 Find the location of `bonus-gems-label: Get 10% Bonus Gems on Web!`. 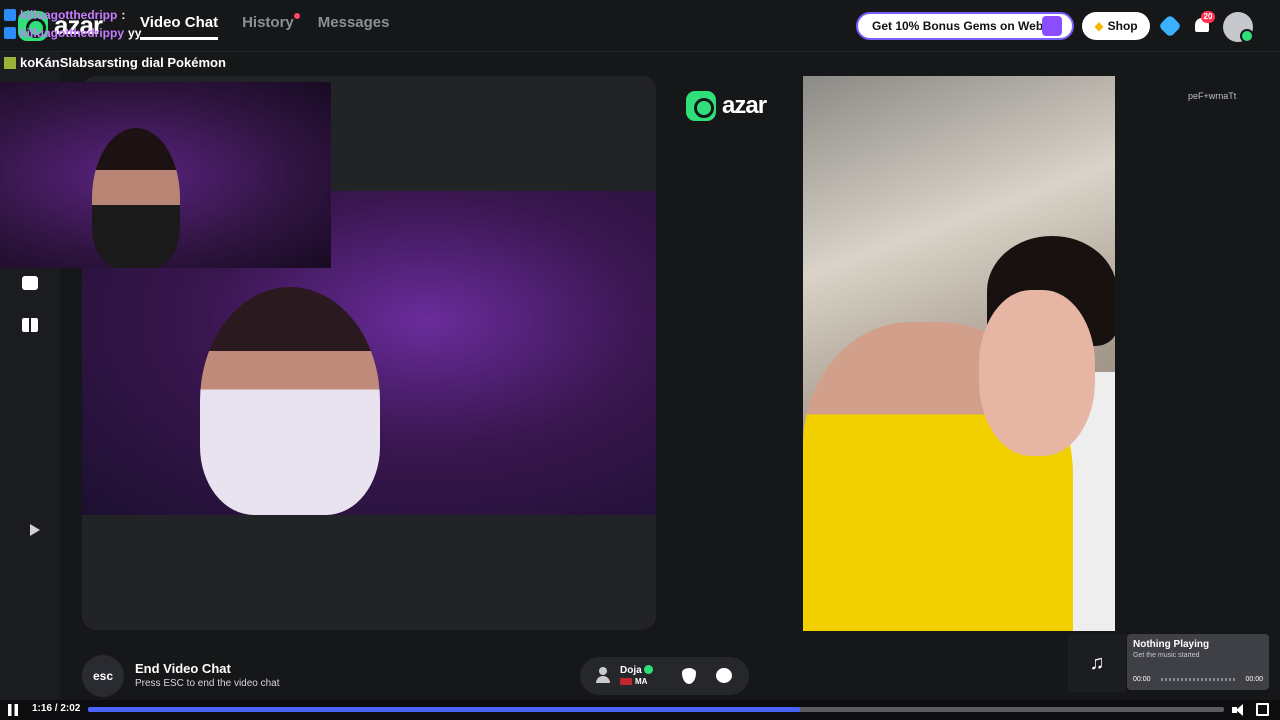

bonus-gems-label: Get 10% Bonus Gems on Web! is located at coordinates (960, 26).